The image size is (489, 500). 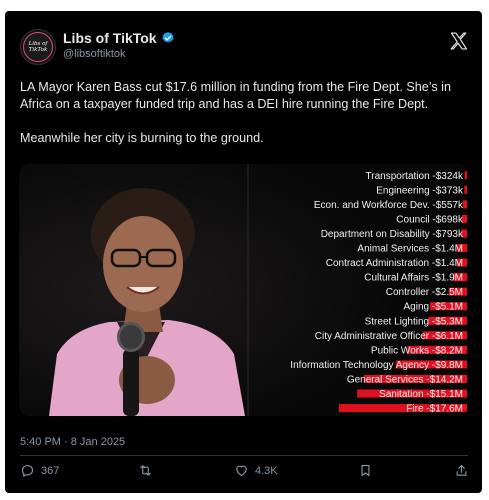 I want to click on avatar-text-line-2: TikTok, so click(x=38, y=50).